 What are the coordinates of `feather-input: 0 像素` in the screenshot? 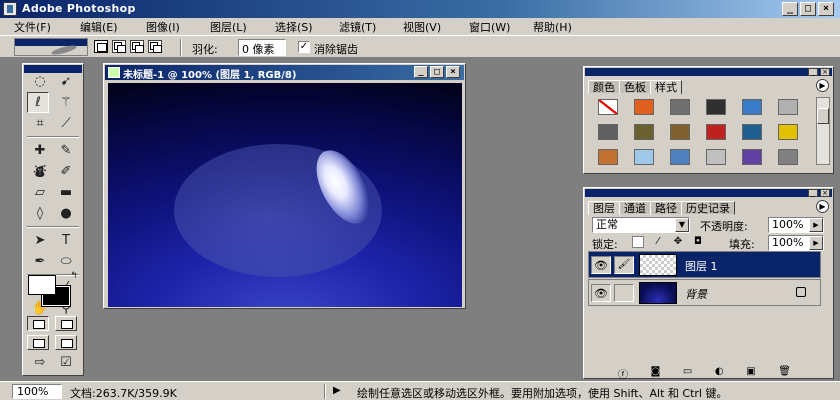 It's located at (262, 47).